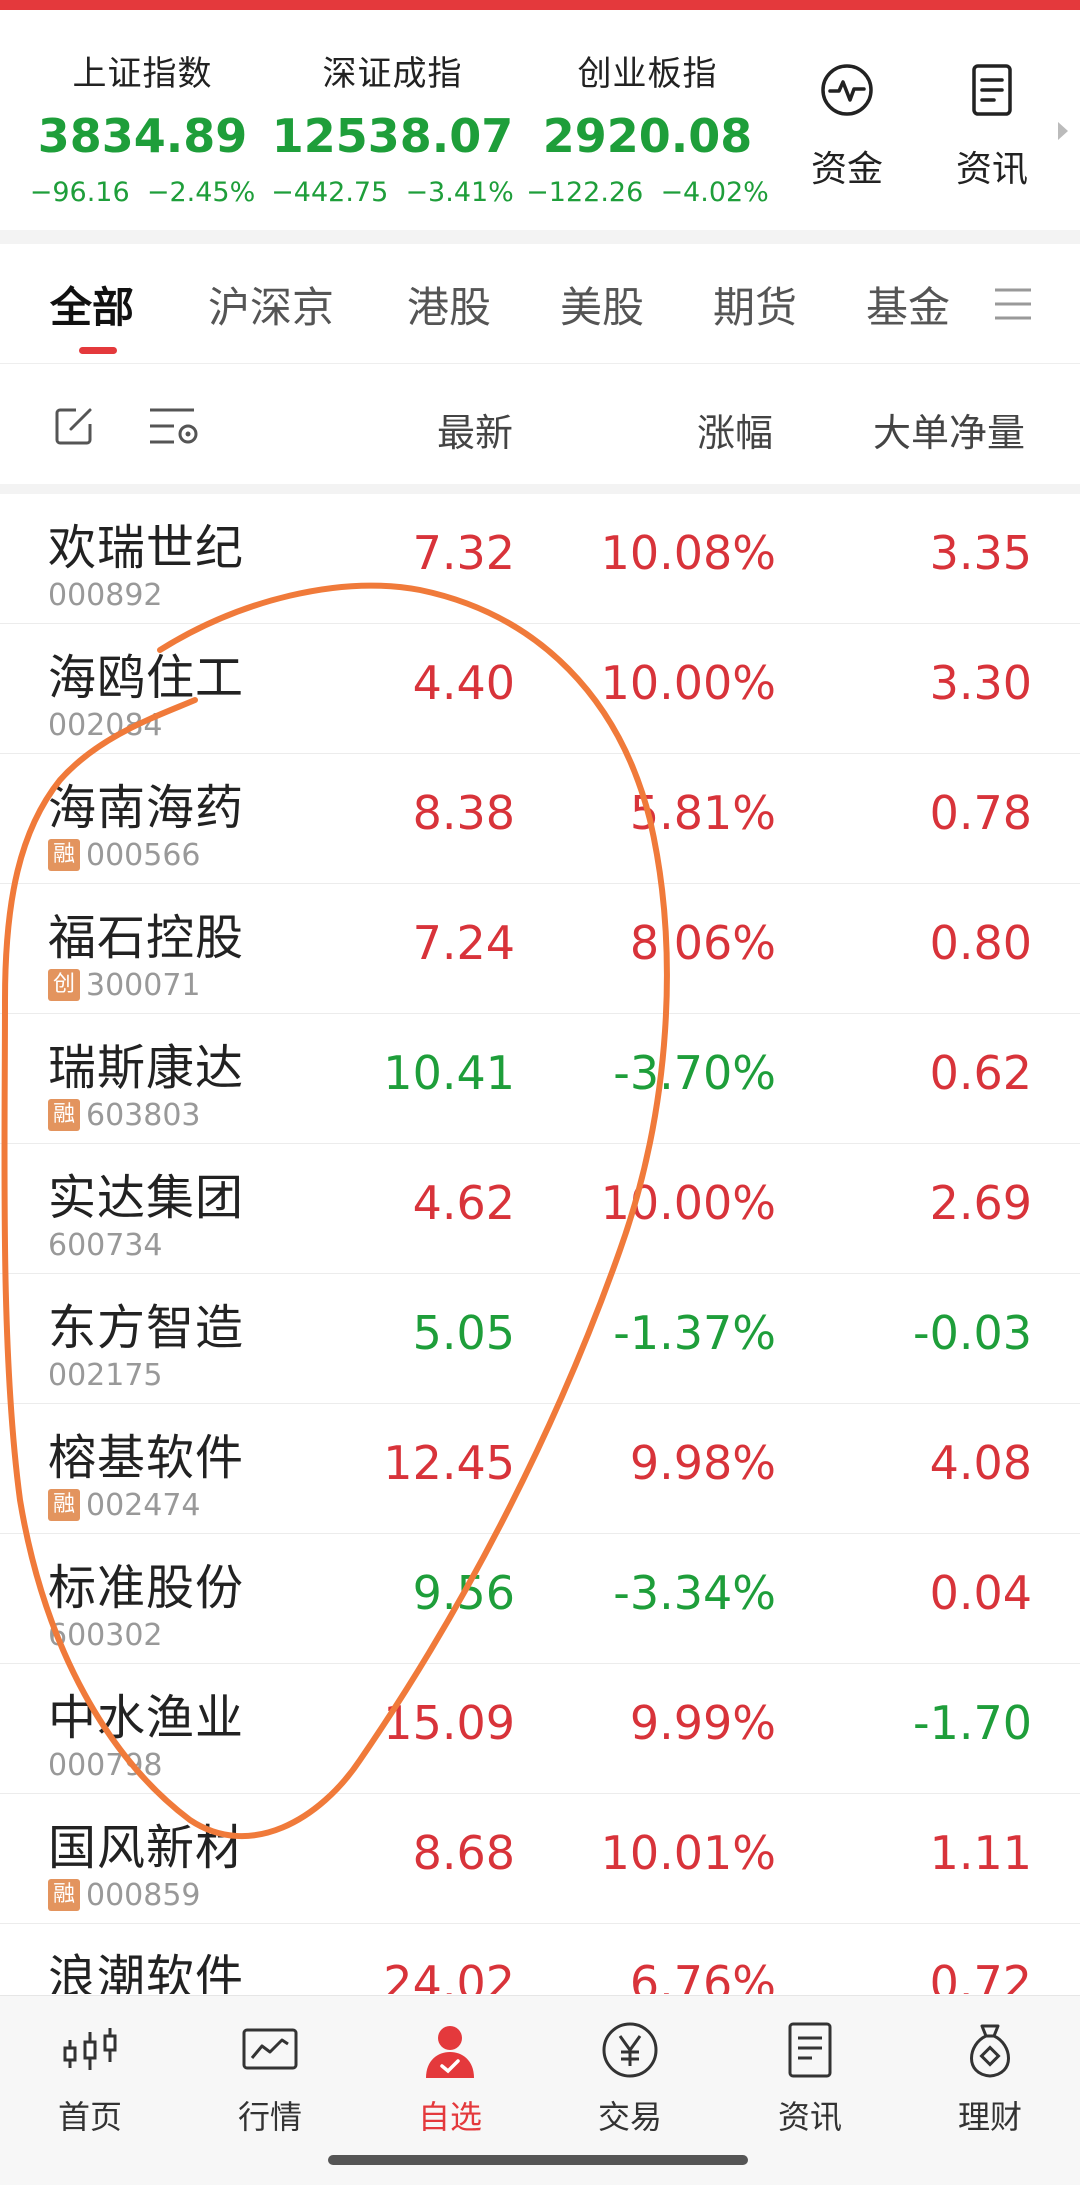 This screenshot has width=1080, height=2185. What do you see at coordinates (540, 559) in the screenshot?
I see `stock-row: 欢瑞世纪 000892 7.32 10.08% 3.35` at bounding box center [540, 559].